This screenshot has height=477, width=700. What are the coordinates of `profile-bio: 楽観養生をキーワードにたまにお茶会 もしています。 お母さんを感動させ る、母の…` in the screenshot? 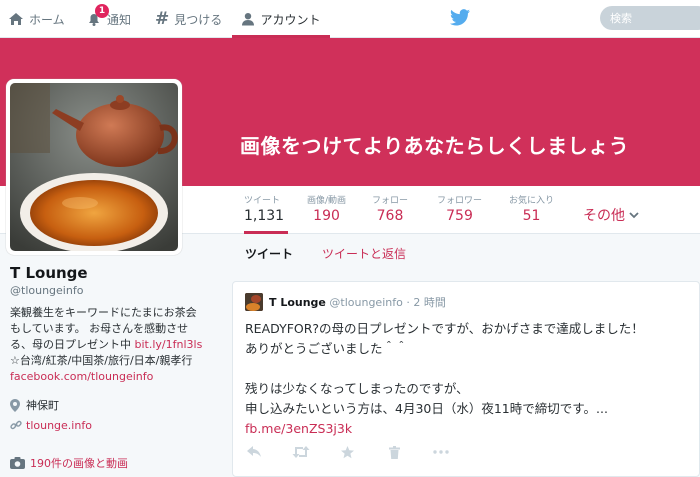 It's located at (115, 345).